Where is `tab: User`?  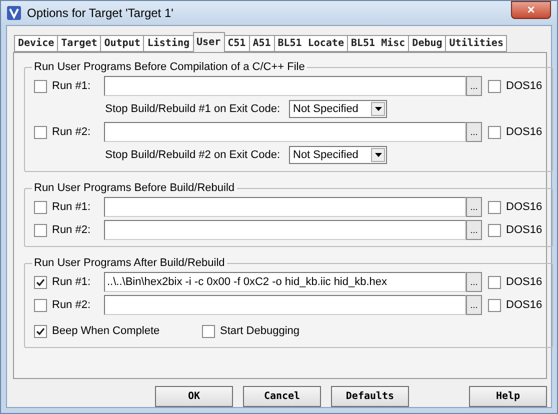 tab: User is located at coordinates (208, 42).